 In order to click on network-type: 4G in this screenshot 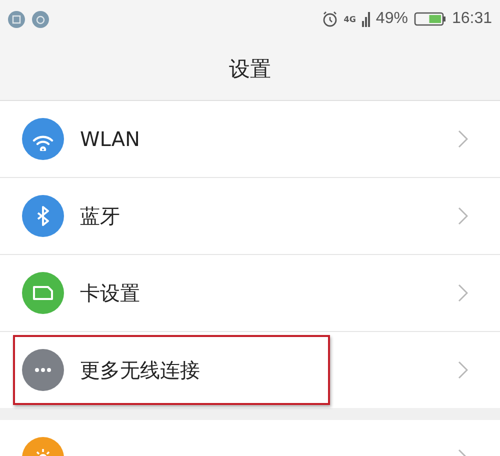, I will do `click(350, 19)`.